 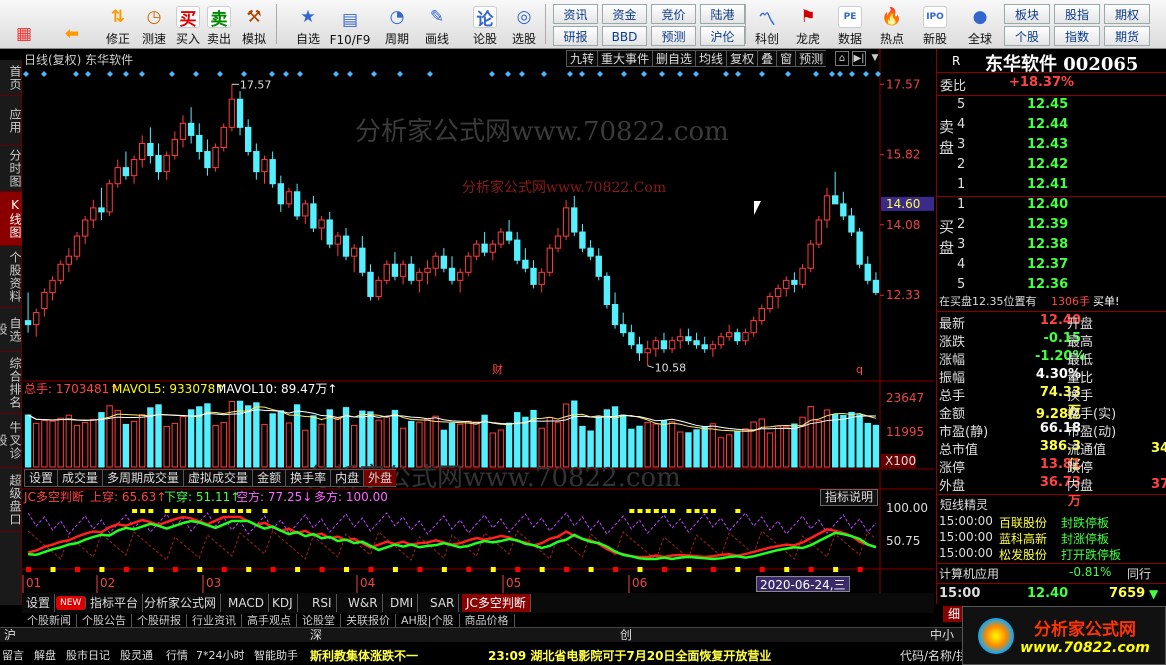 What do you see at coordinates (88, 655) in the screenshot?
I see `status-item-2: 股市日记` at bounding box center [88, 655].